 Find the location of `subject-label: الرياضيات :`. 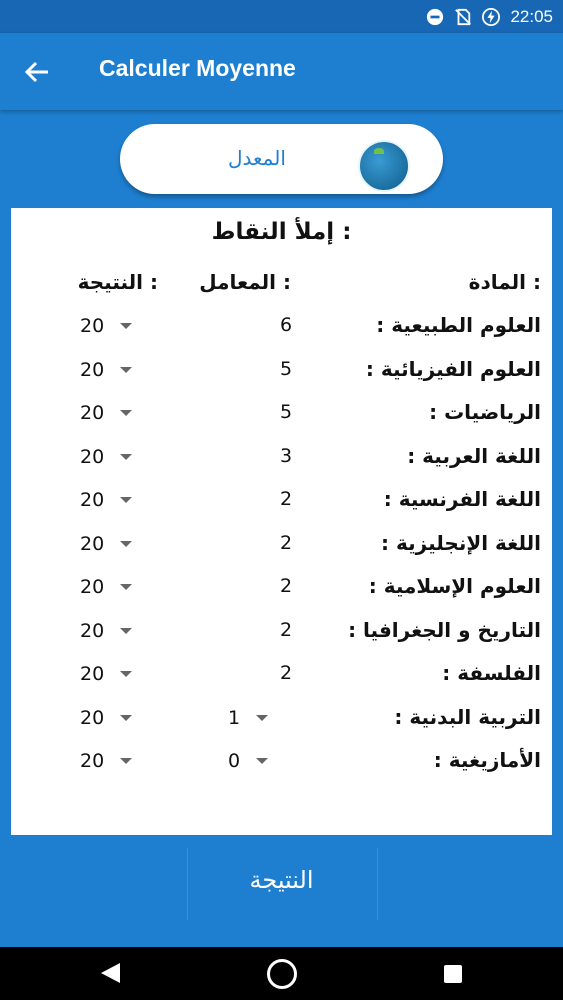

subject-label: الرياضيات : is located at coordinates (485, 412).